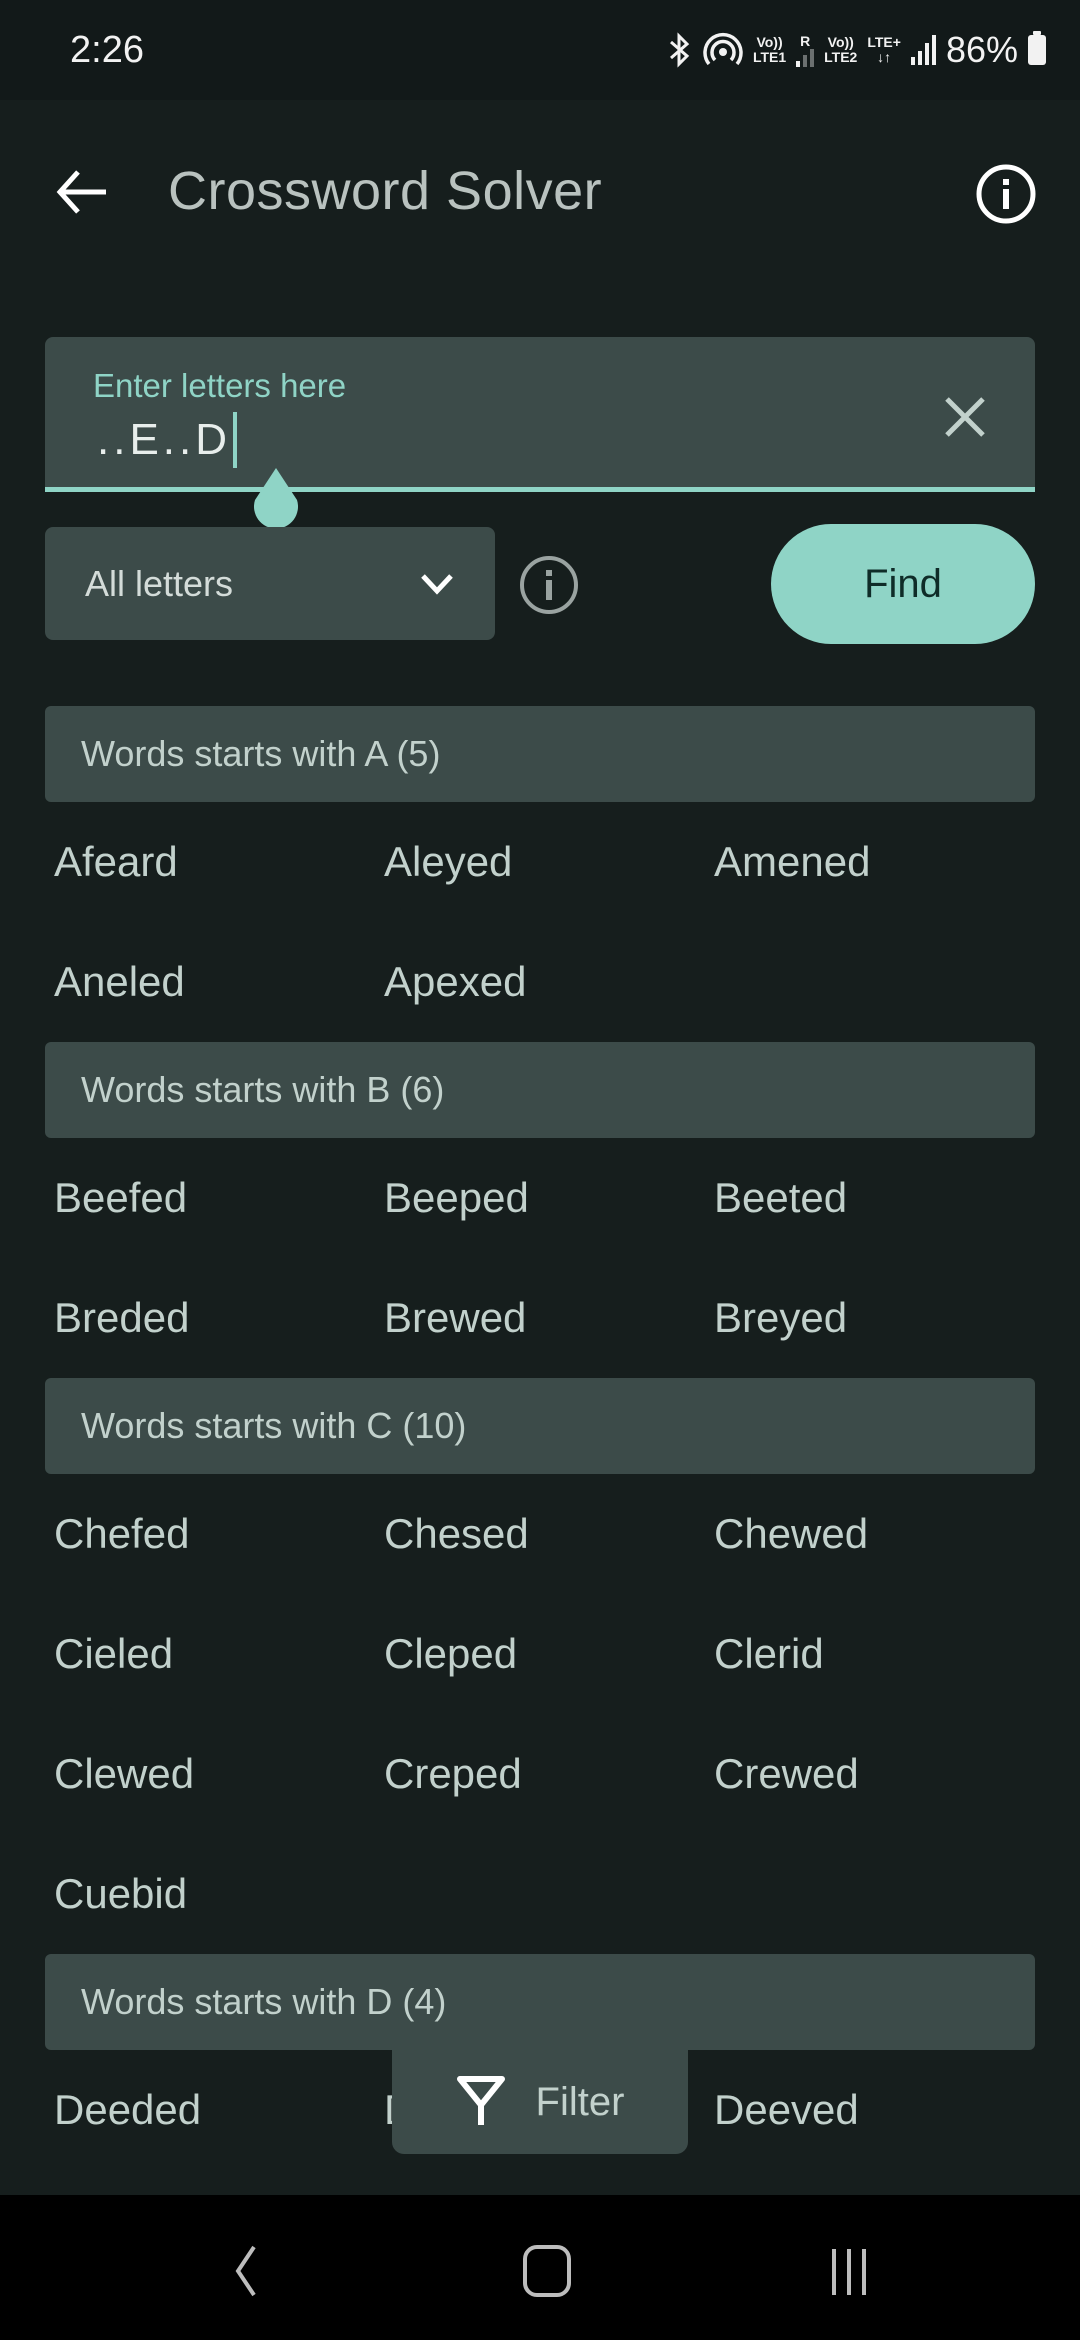 This screenshot has height=2340, width=1080. I want to click on sim2-network-type: LTE+, so click(884, 42).